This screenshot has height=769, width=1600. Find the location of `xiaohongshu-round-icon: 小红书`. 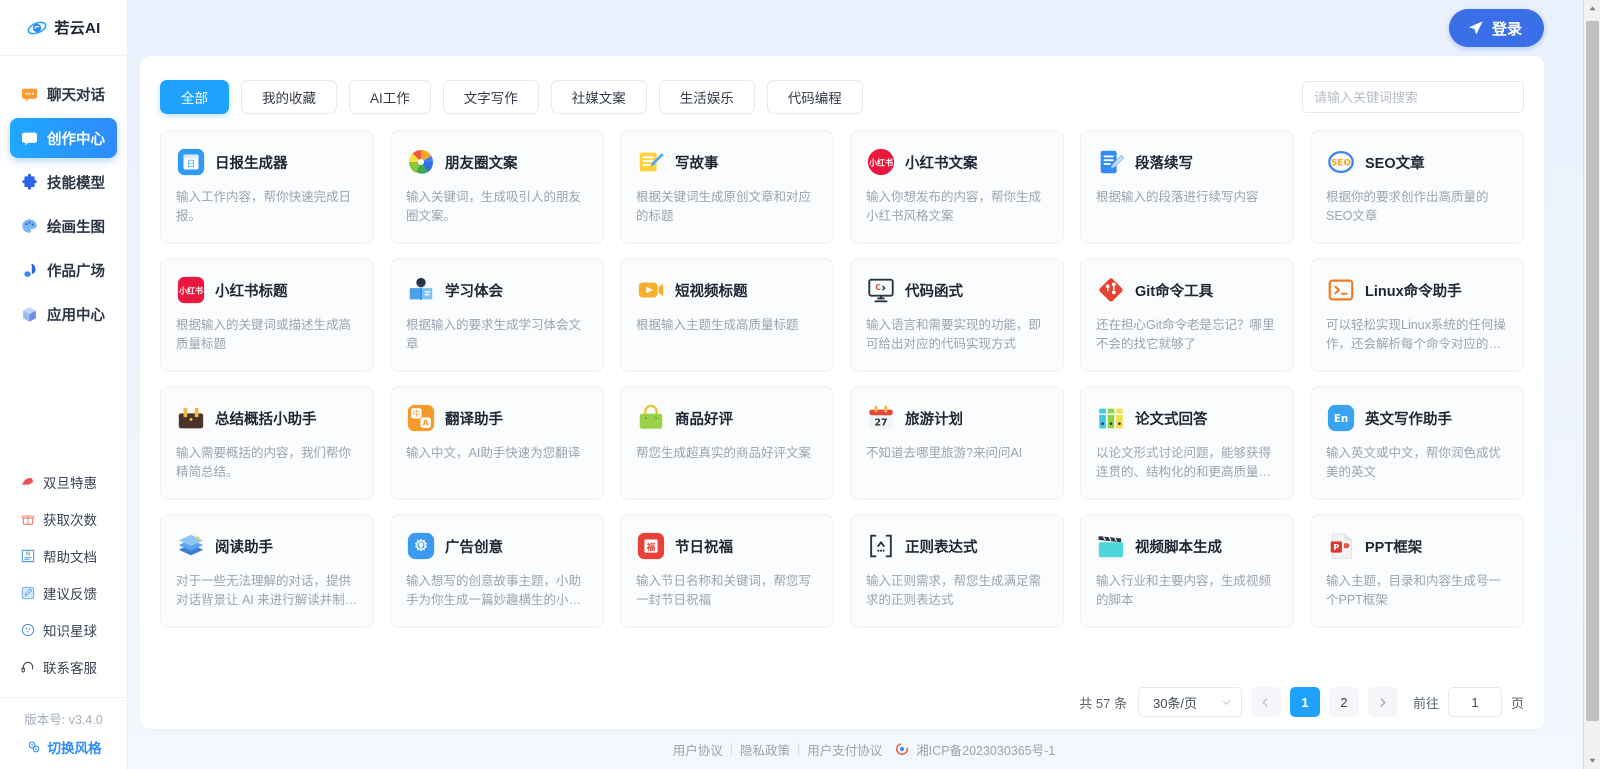

xiaohongshu-round-icon: 小红书 is located at coordinates (881, 162).